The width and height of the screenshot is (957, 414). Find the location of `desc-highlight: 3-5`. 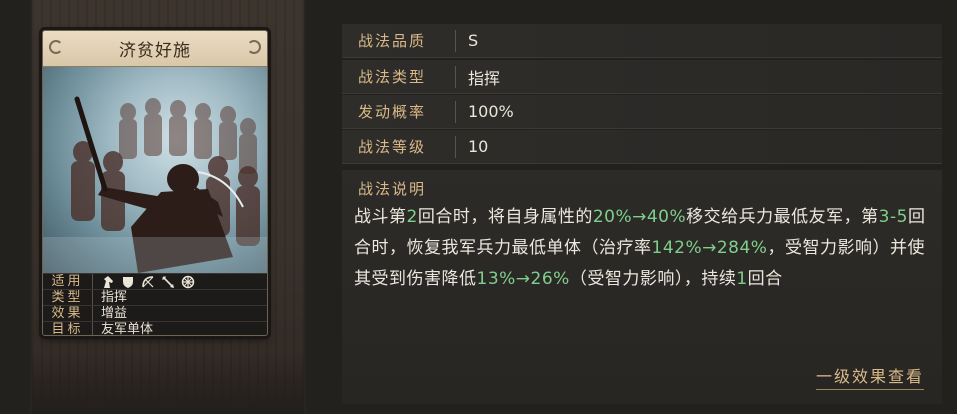

desc-highlight: 3-5 is located at coordinates (893, 217).